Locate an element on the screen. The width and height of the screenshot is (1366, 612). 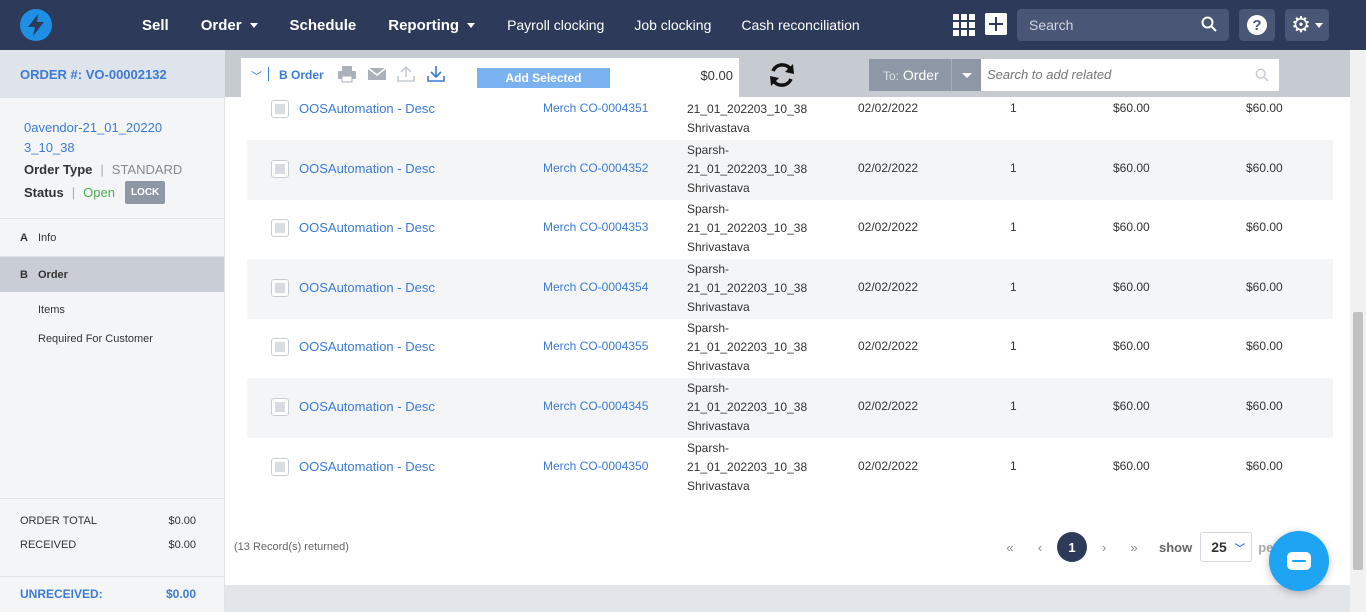
nav-cash-reconciliation: Cash reconciliation is located at coordinates (800, 25).